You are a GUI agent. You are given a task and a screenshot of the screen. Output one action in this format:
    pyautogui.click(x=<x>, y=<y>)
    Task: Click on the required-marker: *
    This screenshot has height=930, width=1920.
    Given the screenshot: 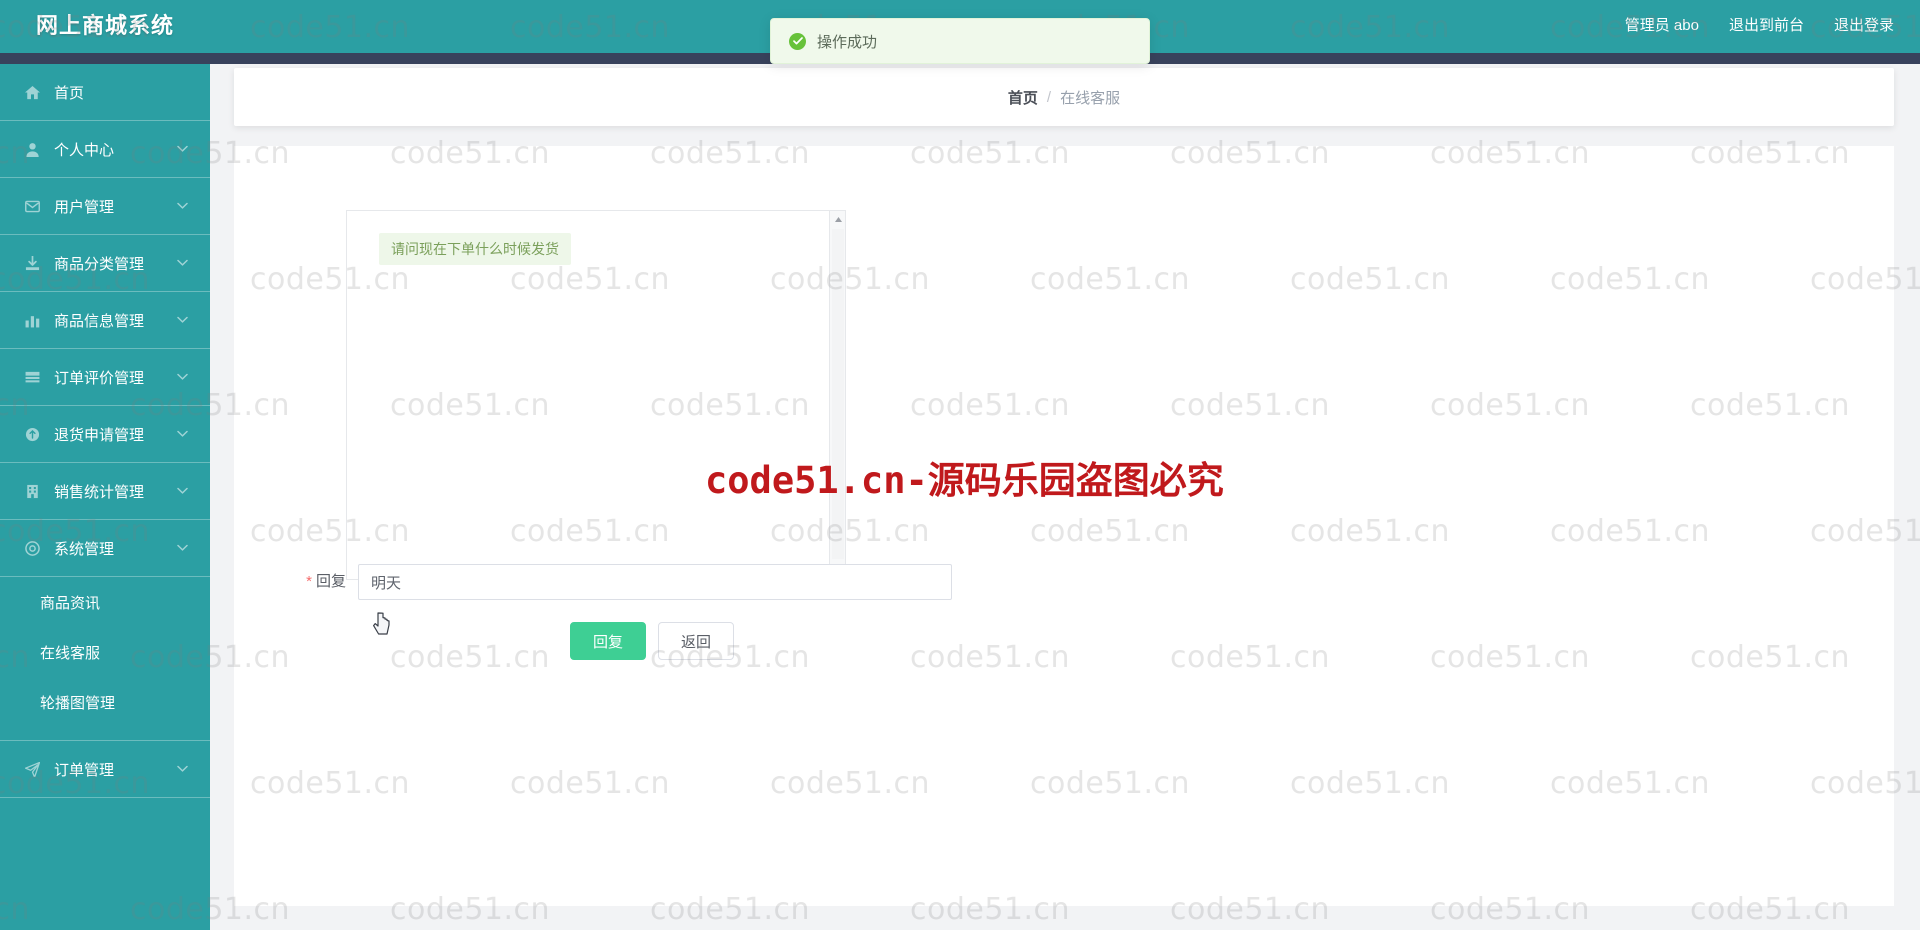 What is the action you would take?
    pyautogui.click(x=309, y=581)
    